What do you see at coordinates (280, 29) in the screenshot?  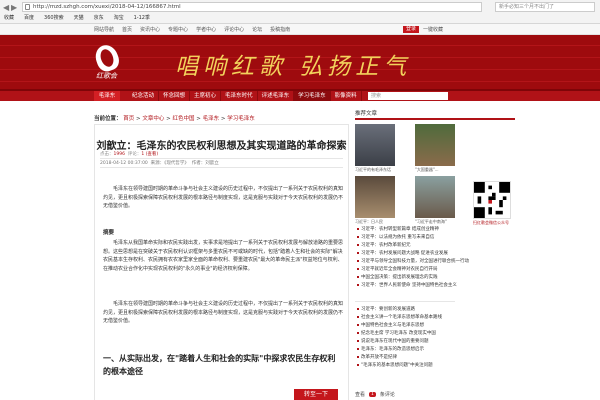 I see `toplink: 投稿指南` at bounding box center [280, 29].